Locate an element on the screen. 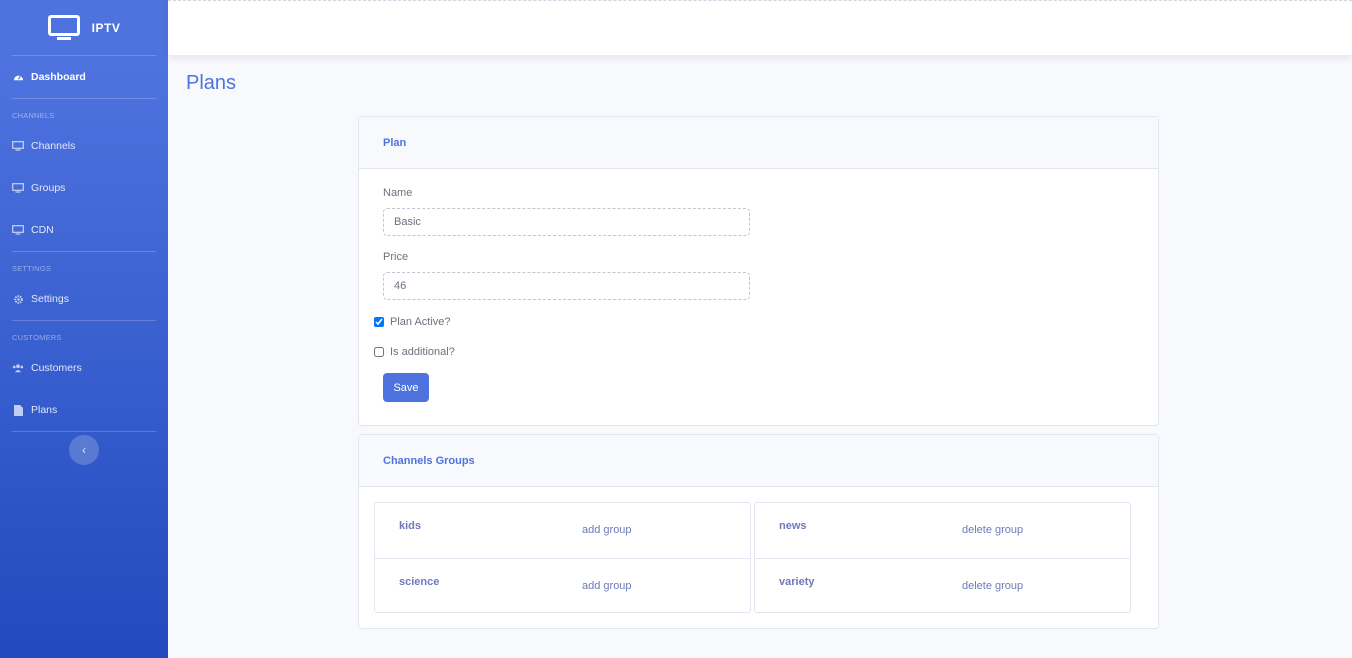 The image size is (1352, 658). group-name: science is located at coordinates (419, 582).